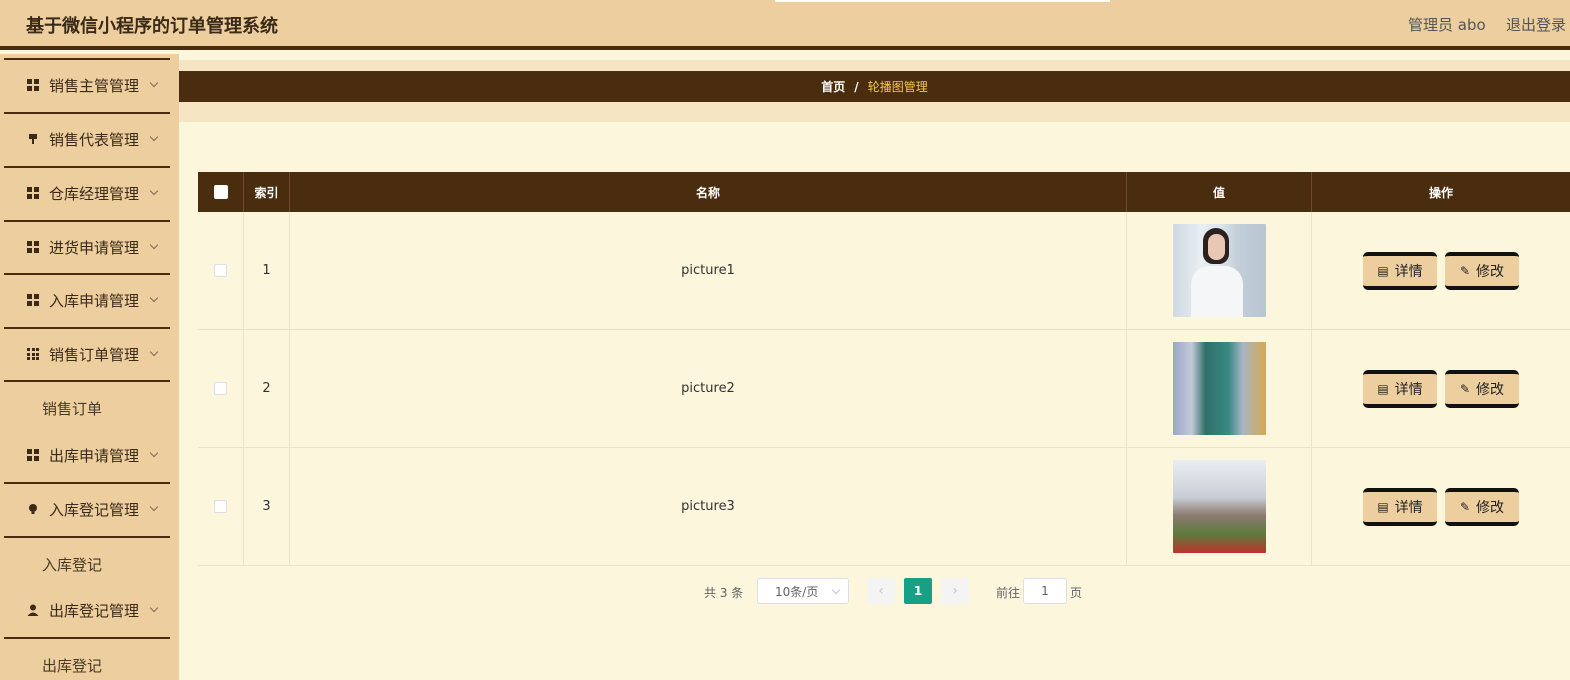 The height and width of the screenshot is (680, 1570). Describe the element at coordinates (94, 247) in the screenshot. I see `sidebar-item-label: 进货申请管理` at that location.